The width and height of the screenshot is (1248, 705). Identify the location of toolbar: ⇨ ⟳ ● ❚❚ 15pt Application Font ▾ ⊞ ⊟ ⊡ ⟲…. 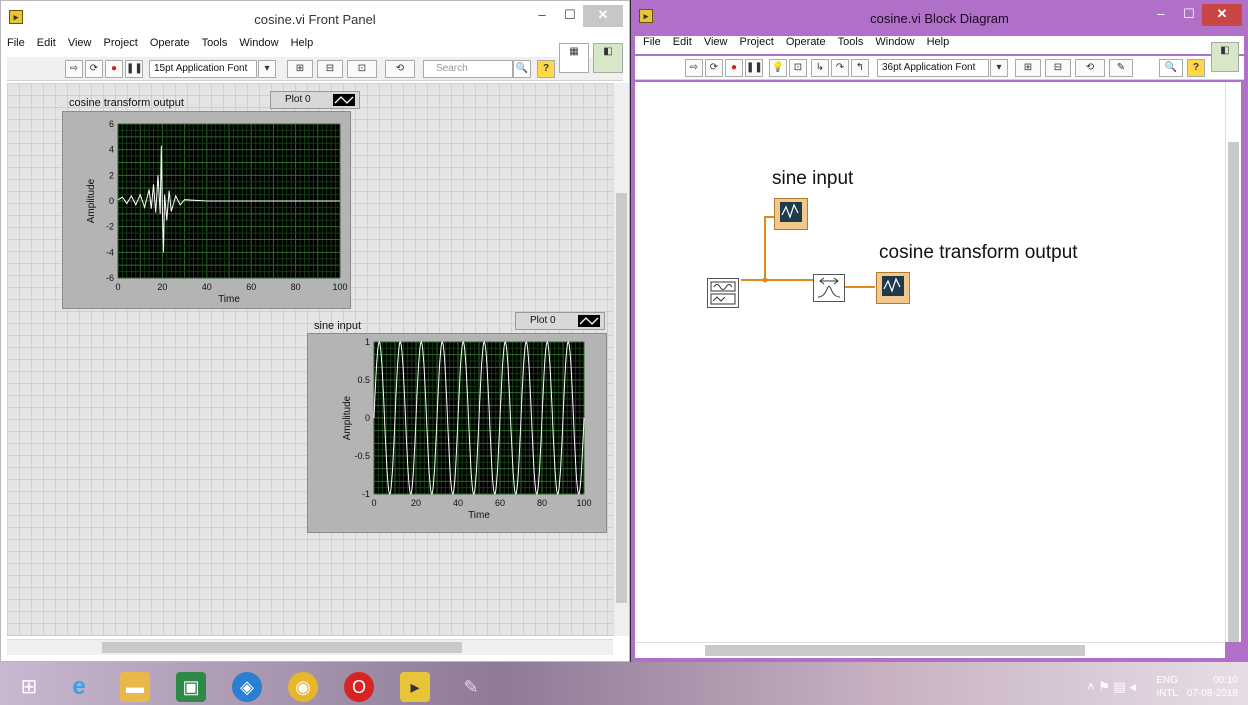
(315, 62).